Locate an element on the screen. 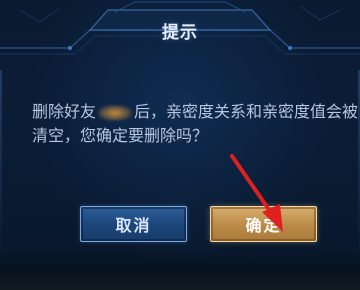 This screenshot has height=290, width=360. message-prefix: 删除好友 is located at coordinates (64, 111).